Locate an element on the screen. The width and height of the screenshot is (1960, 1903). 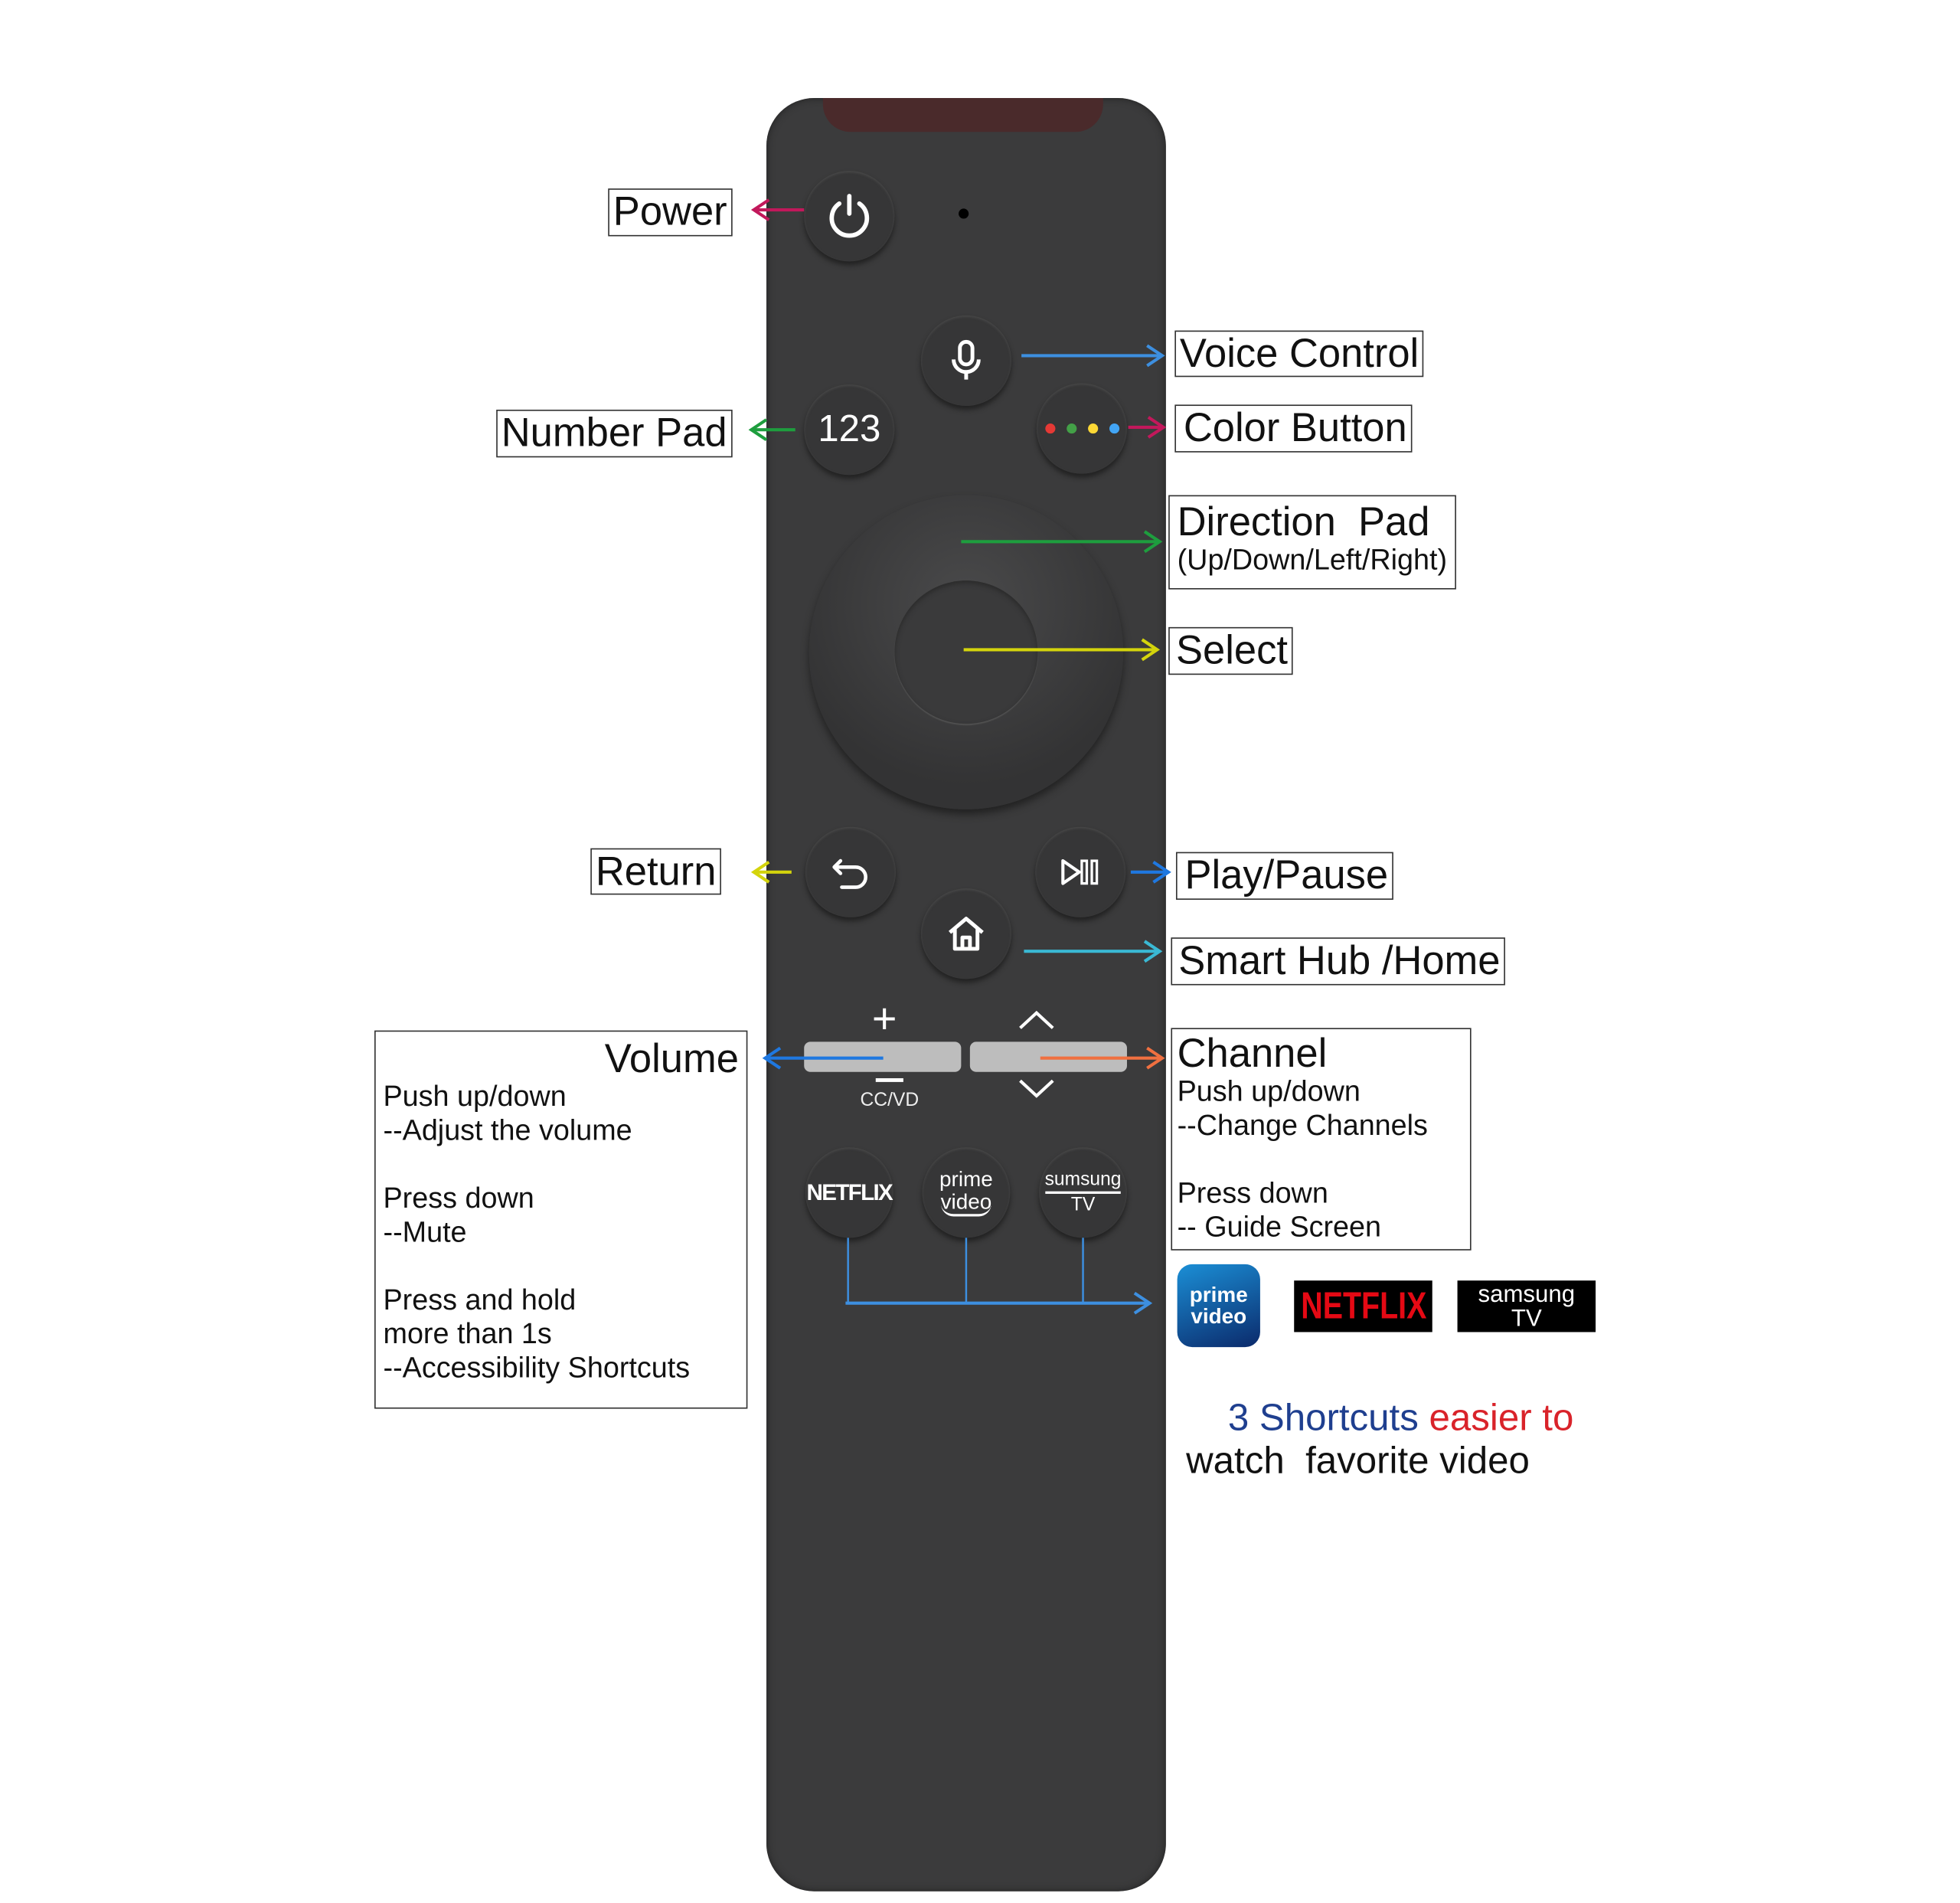
description-line: --Accessibility Shortcuts is located at coordinates (537, 1367).